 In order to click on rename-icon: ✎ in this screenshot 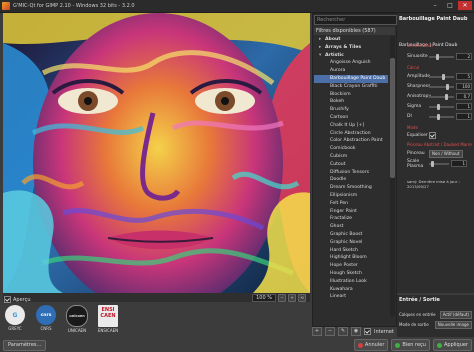, I will do `click(343, 331)`.